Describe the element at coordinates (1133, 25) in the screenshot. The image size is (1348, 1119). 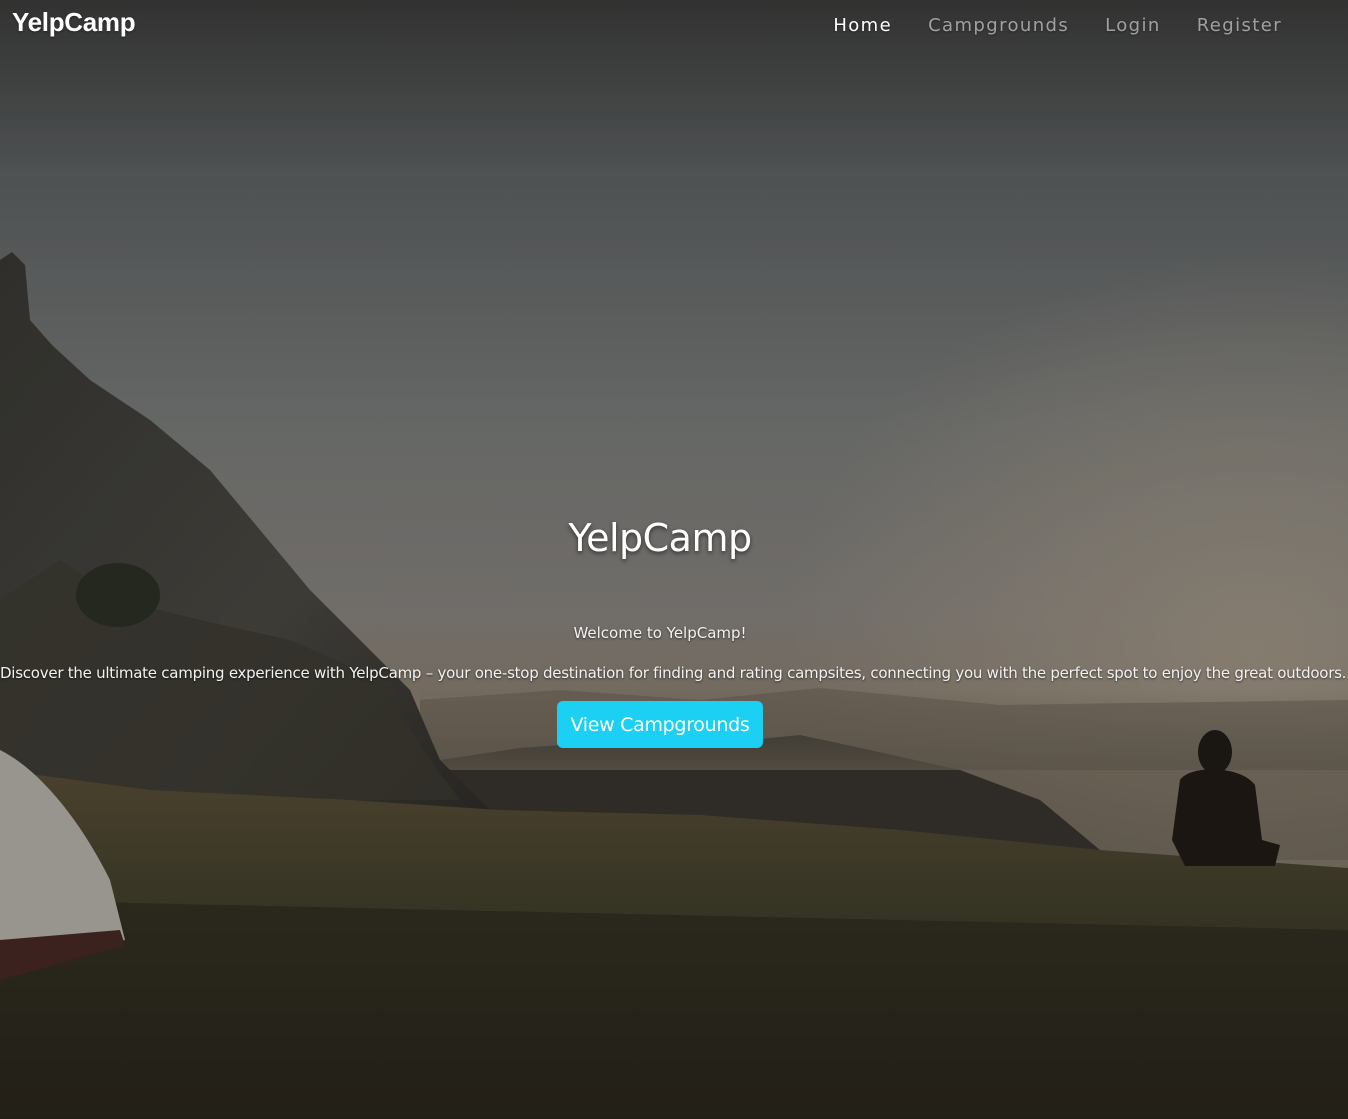
I see `nav-link-login: Login` at that location.